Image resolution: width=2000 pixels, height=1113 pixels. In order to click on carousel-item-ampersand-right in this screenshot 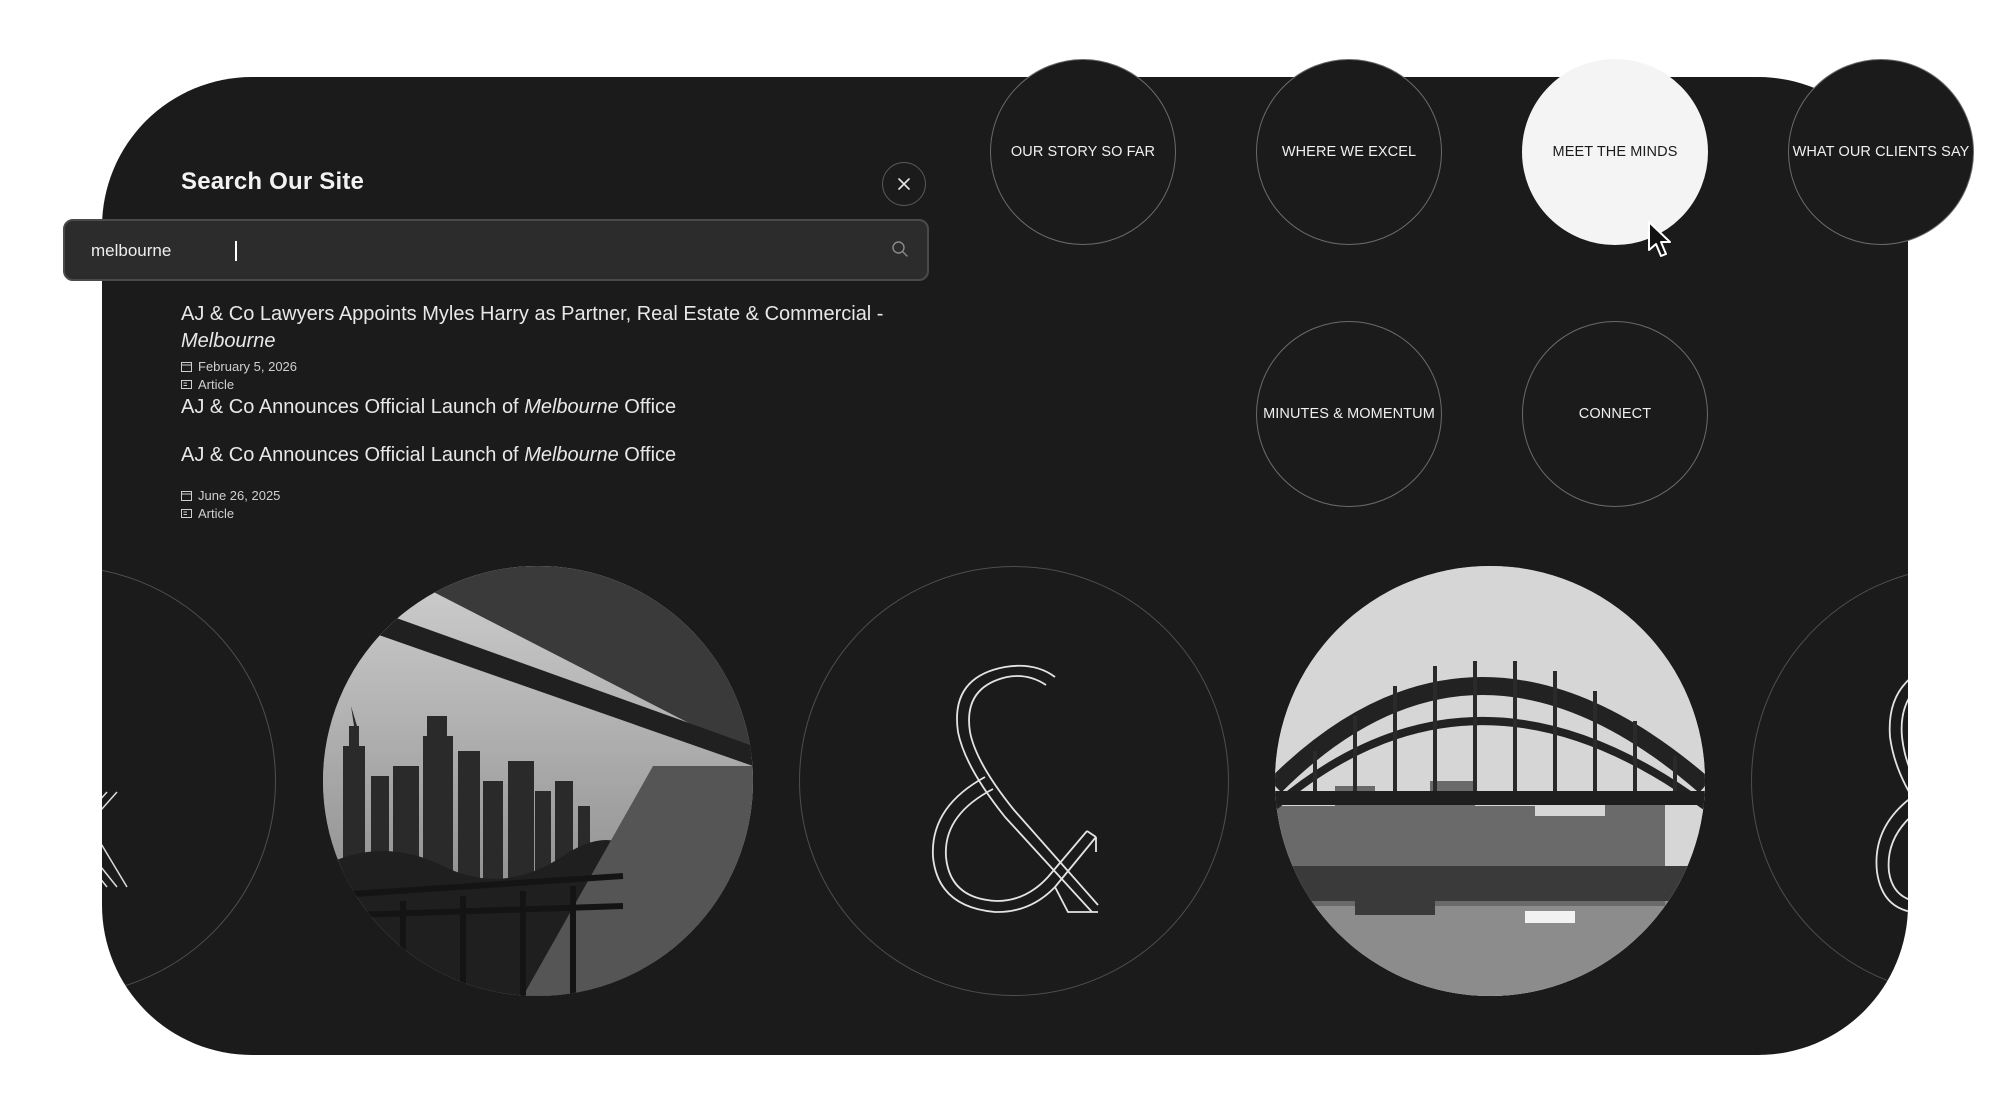, I will do `click(1829, 781)`.